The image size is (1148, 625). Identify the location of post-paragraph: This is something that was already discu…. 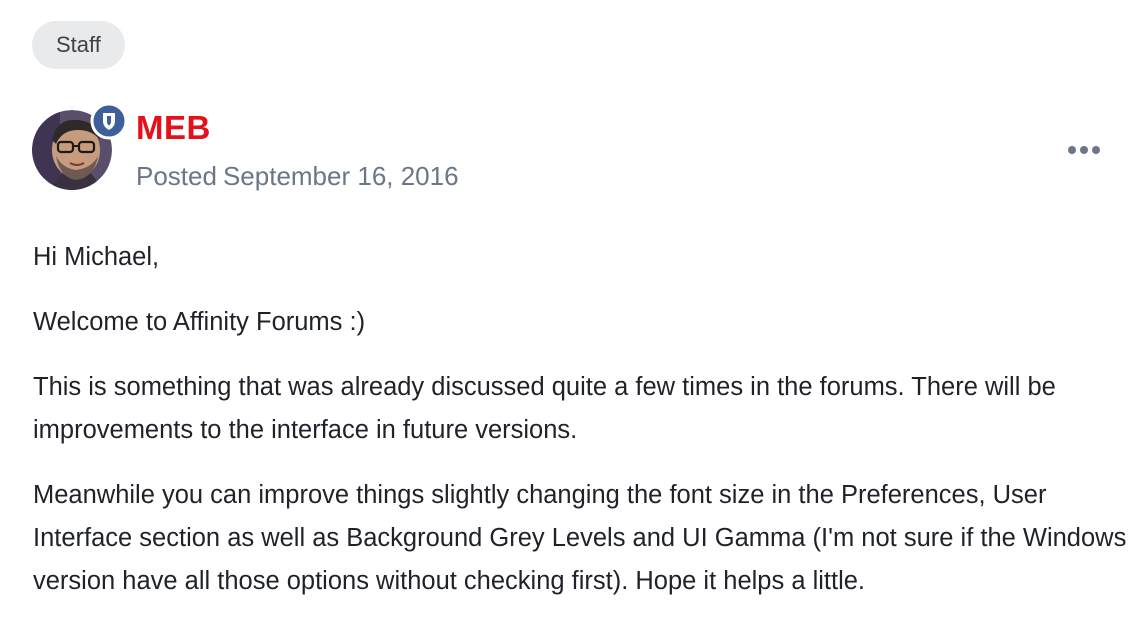
(544, 408).